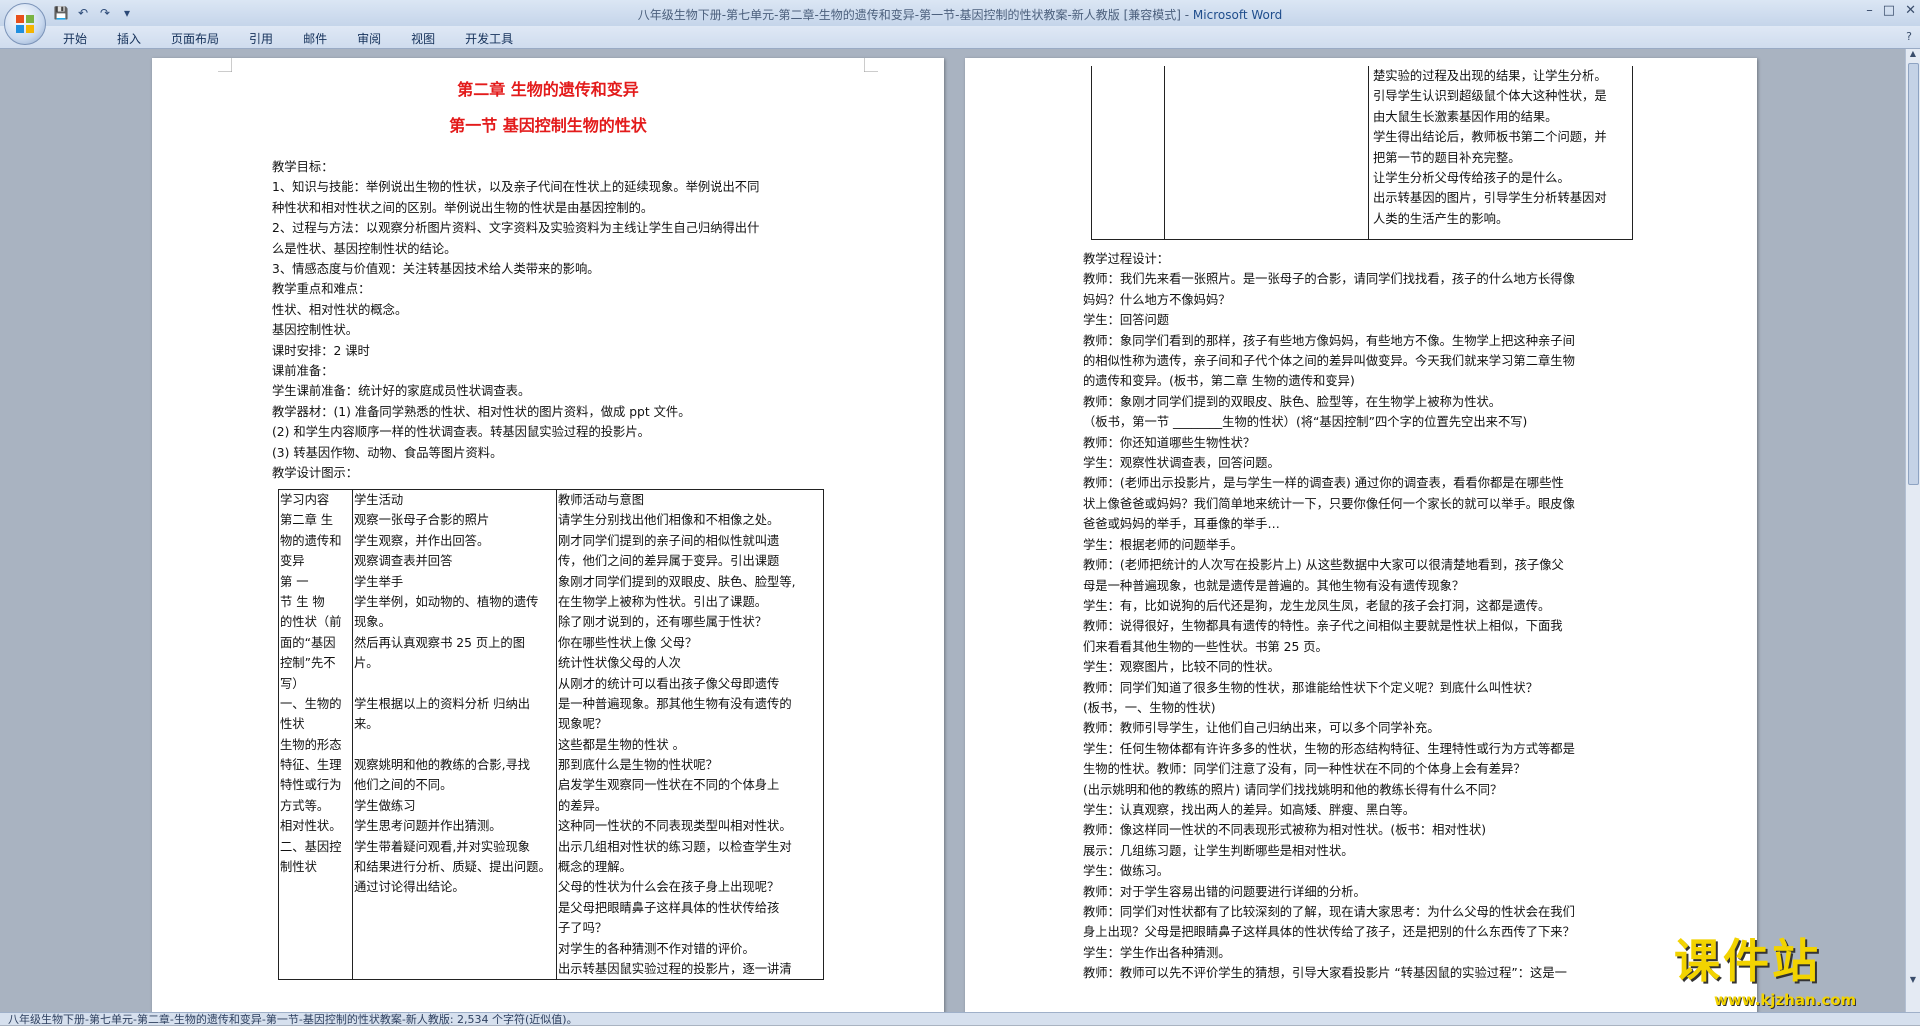  What do you see at coordinates (481, 411) in the screenshot?
I see `text-line: 教学器材：(1) 准备同学熟悉的性状、相对性状的图片资料，做成 ppt 文件。` at bounding box center [481, 411].